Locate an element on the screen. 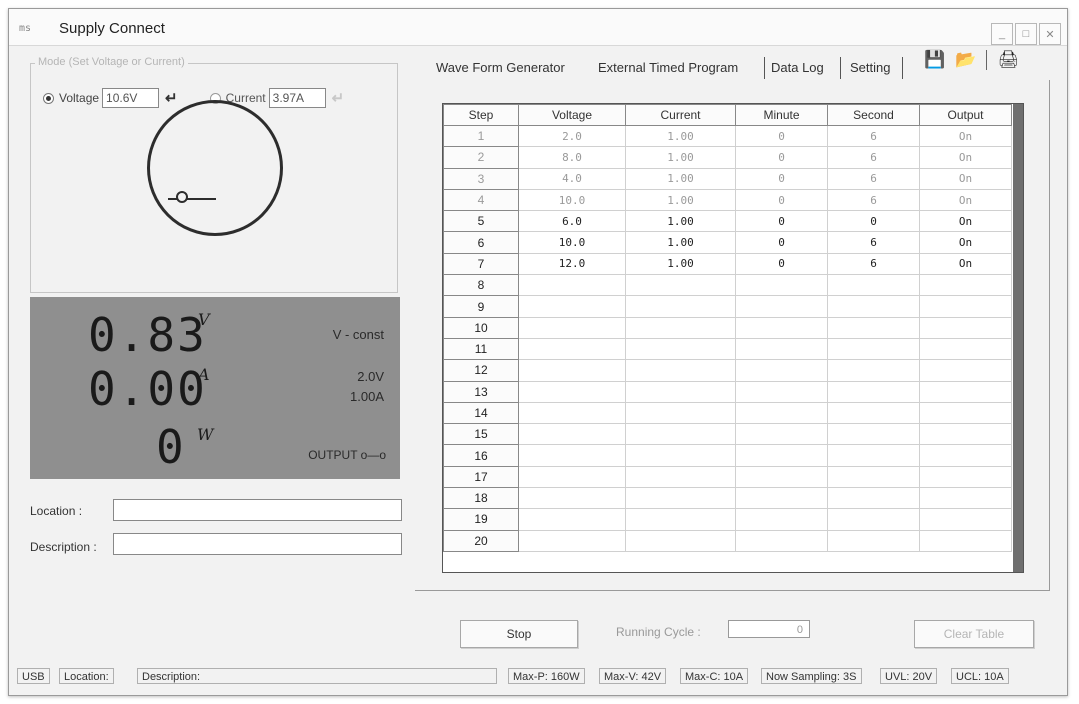 The image size is (1079, 704). current-setpoint-input: 3.97A is located at coordinates (297, 98).